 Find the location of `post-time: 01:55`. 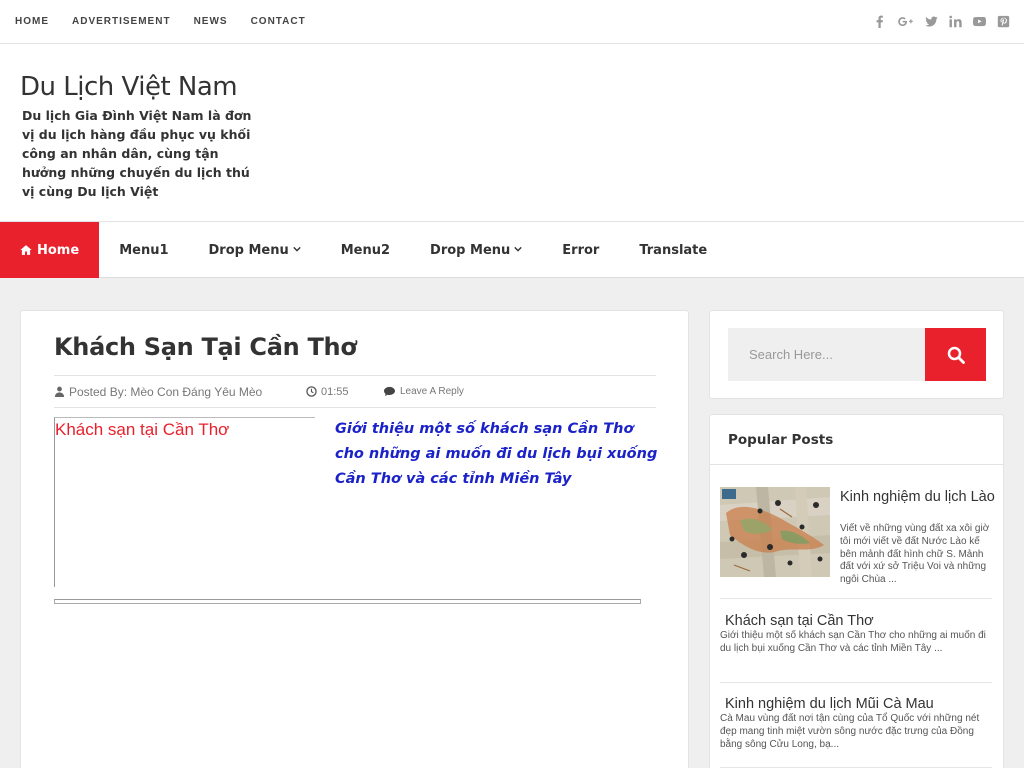

post-time: 01:55 is located at coordinates (344, 392).